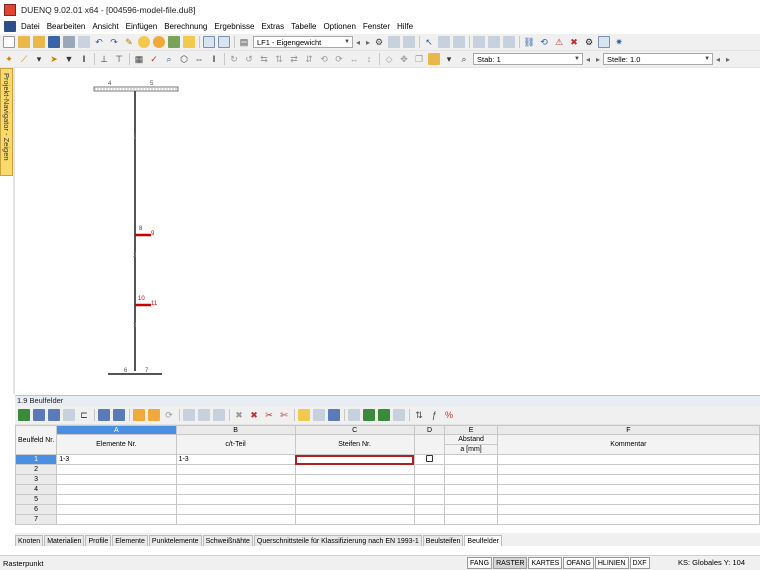 The height and width of the screenshot is (570, 760). What do you see at coordinates (619, 42) in the screenshot?
I see `info-icon: ✷` at bounding box center [619, 42].